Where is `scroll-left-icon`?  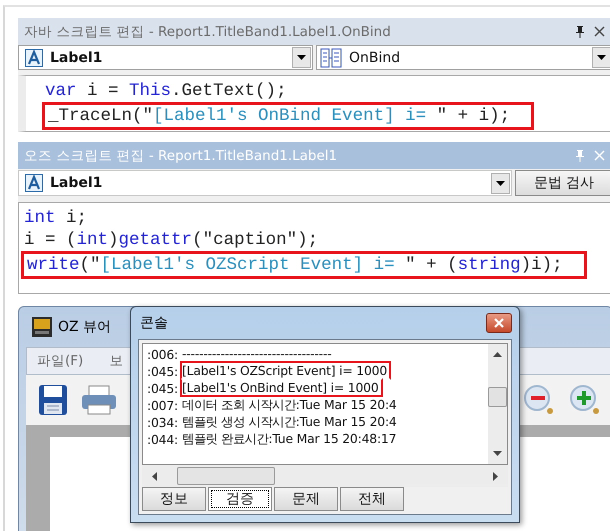
scroll-left-icon is located at coordinates (154, 476).